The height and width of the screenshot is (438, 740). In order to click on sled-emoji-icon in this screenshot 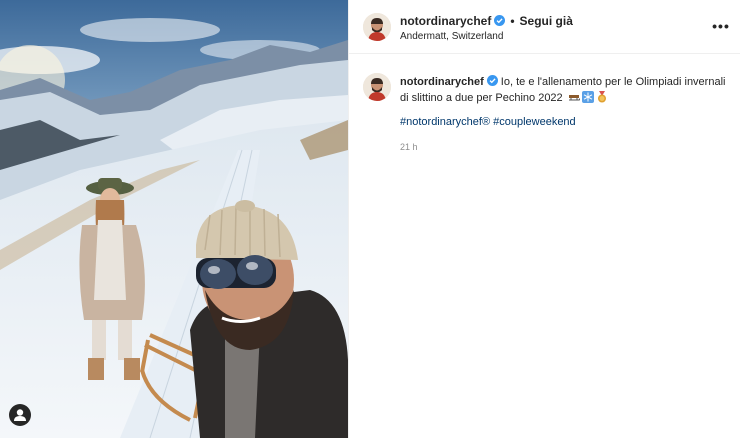, I will do `click(574, 98)`.